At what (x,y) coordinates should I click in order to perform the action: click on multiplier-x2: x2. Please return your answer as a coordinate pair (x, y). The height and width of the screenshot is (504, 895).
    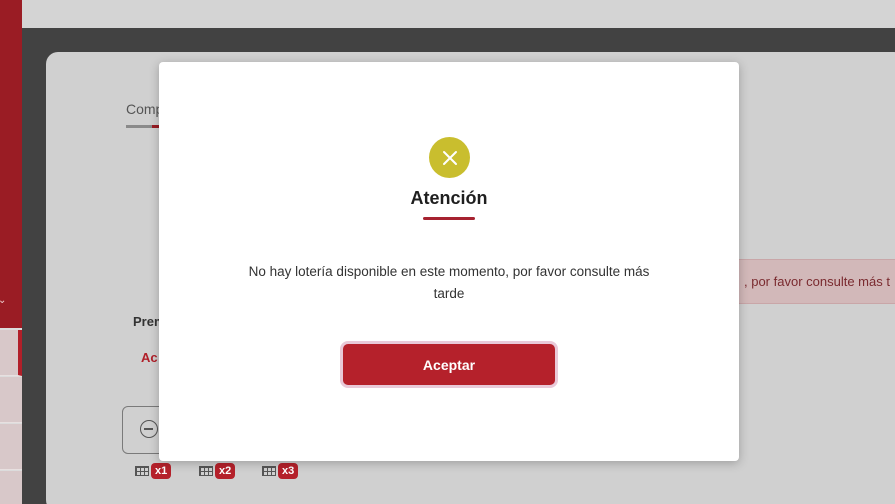
    Looking at the image, I should click on (217, 471).